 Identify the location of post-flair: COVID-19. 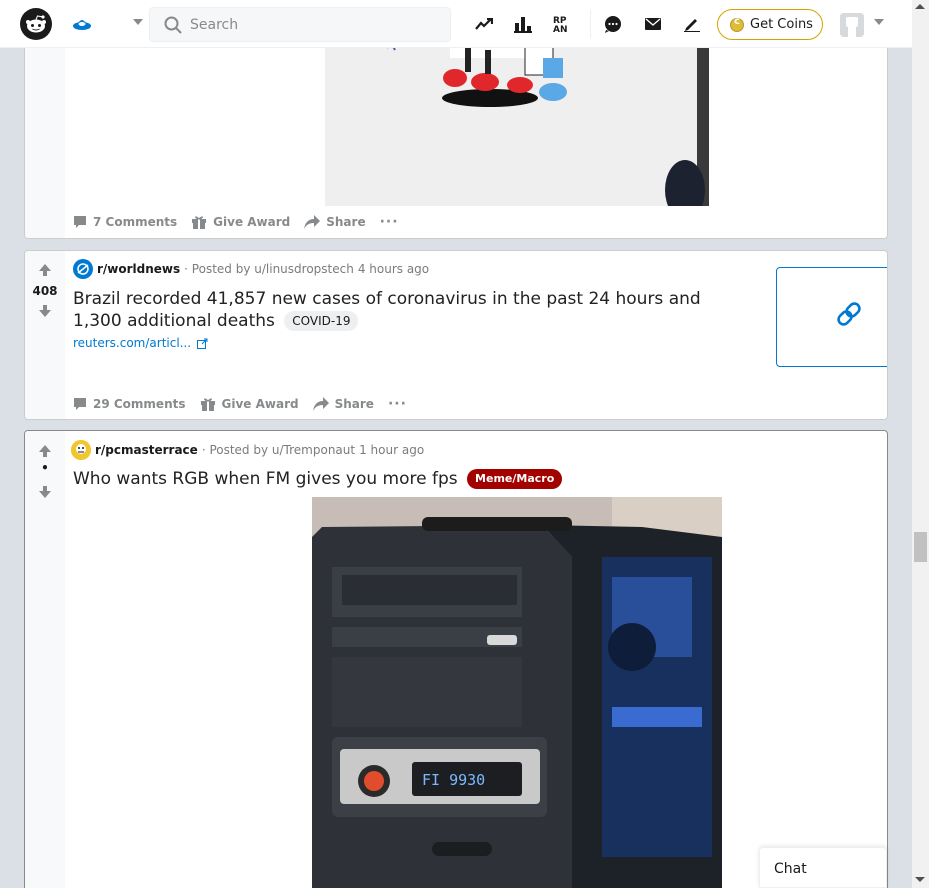
(321, 321).